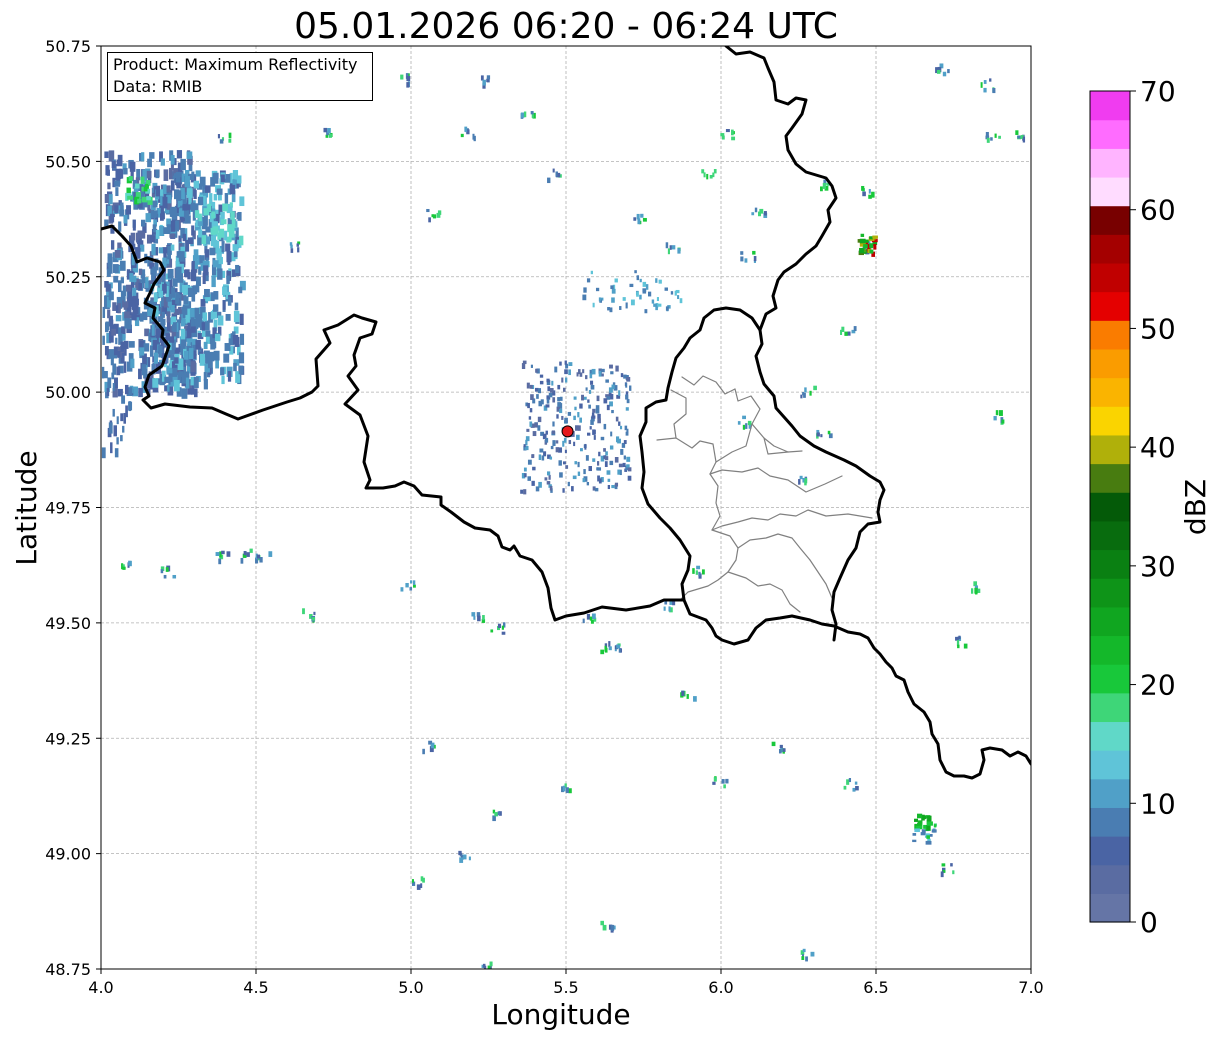 The width and height of the screenshot is (1219, 1040). What do you see at coordinates (566, 983) in the screenshot?
I see `x-axis-ticks: 4.0 4.5 5.0 5.5 6.0 6.5 7.0` at bounding box center [566, 983].